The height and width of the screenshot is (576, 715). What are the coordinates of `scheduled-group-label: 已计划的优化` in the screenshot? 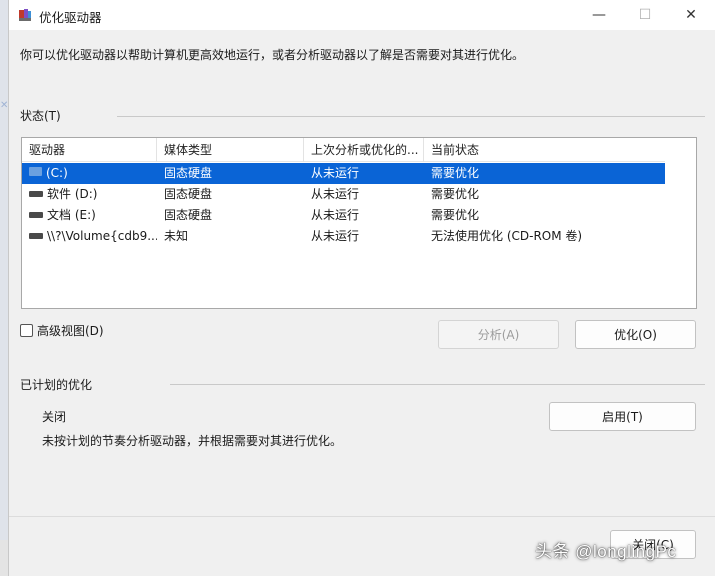 It's located at (56, 385).